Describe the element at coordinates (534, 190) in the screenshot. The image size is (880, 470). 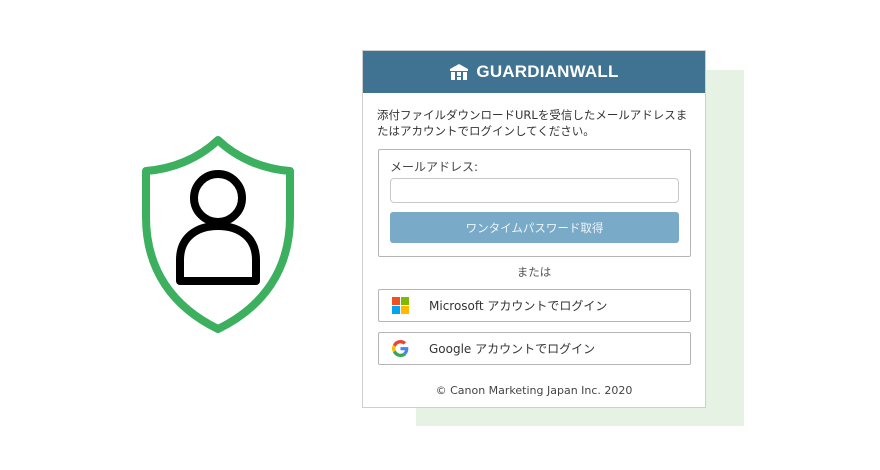
I see `email-input` at that location.